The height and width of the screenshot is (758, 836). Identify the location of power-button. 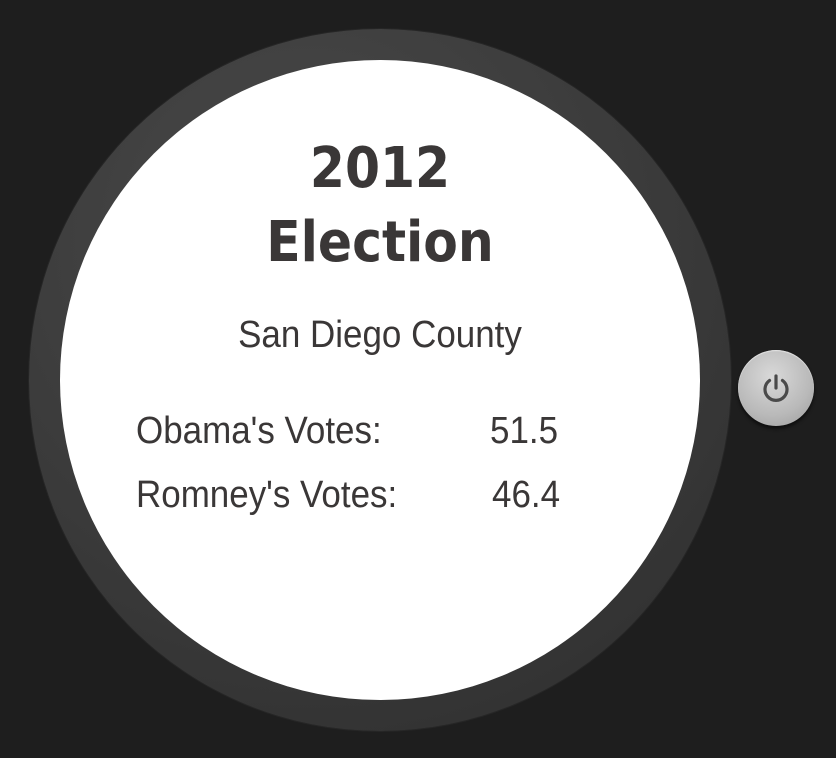
(776, 388).